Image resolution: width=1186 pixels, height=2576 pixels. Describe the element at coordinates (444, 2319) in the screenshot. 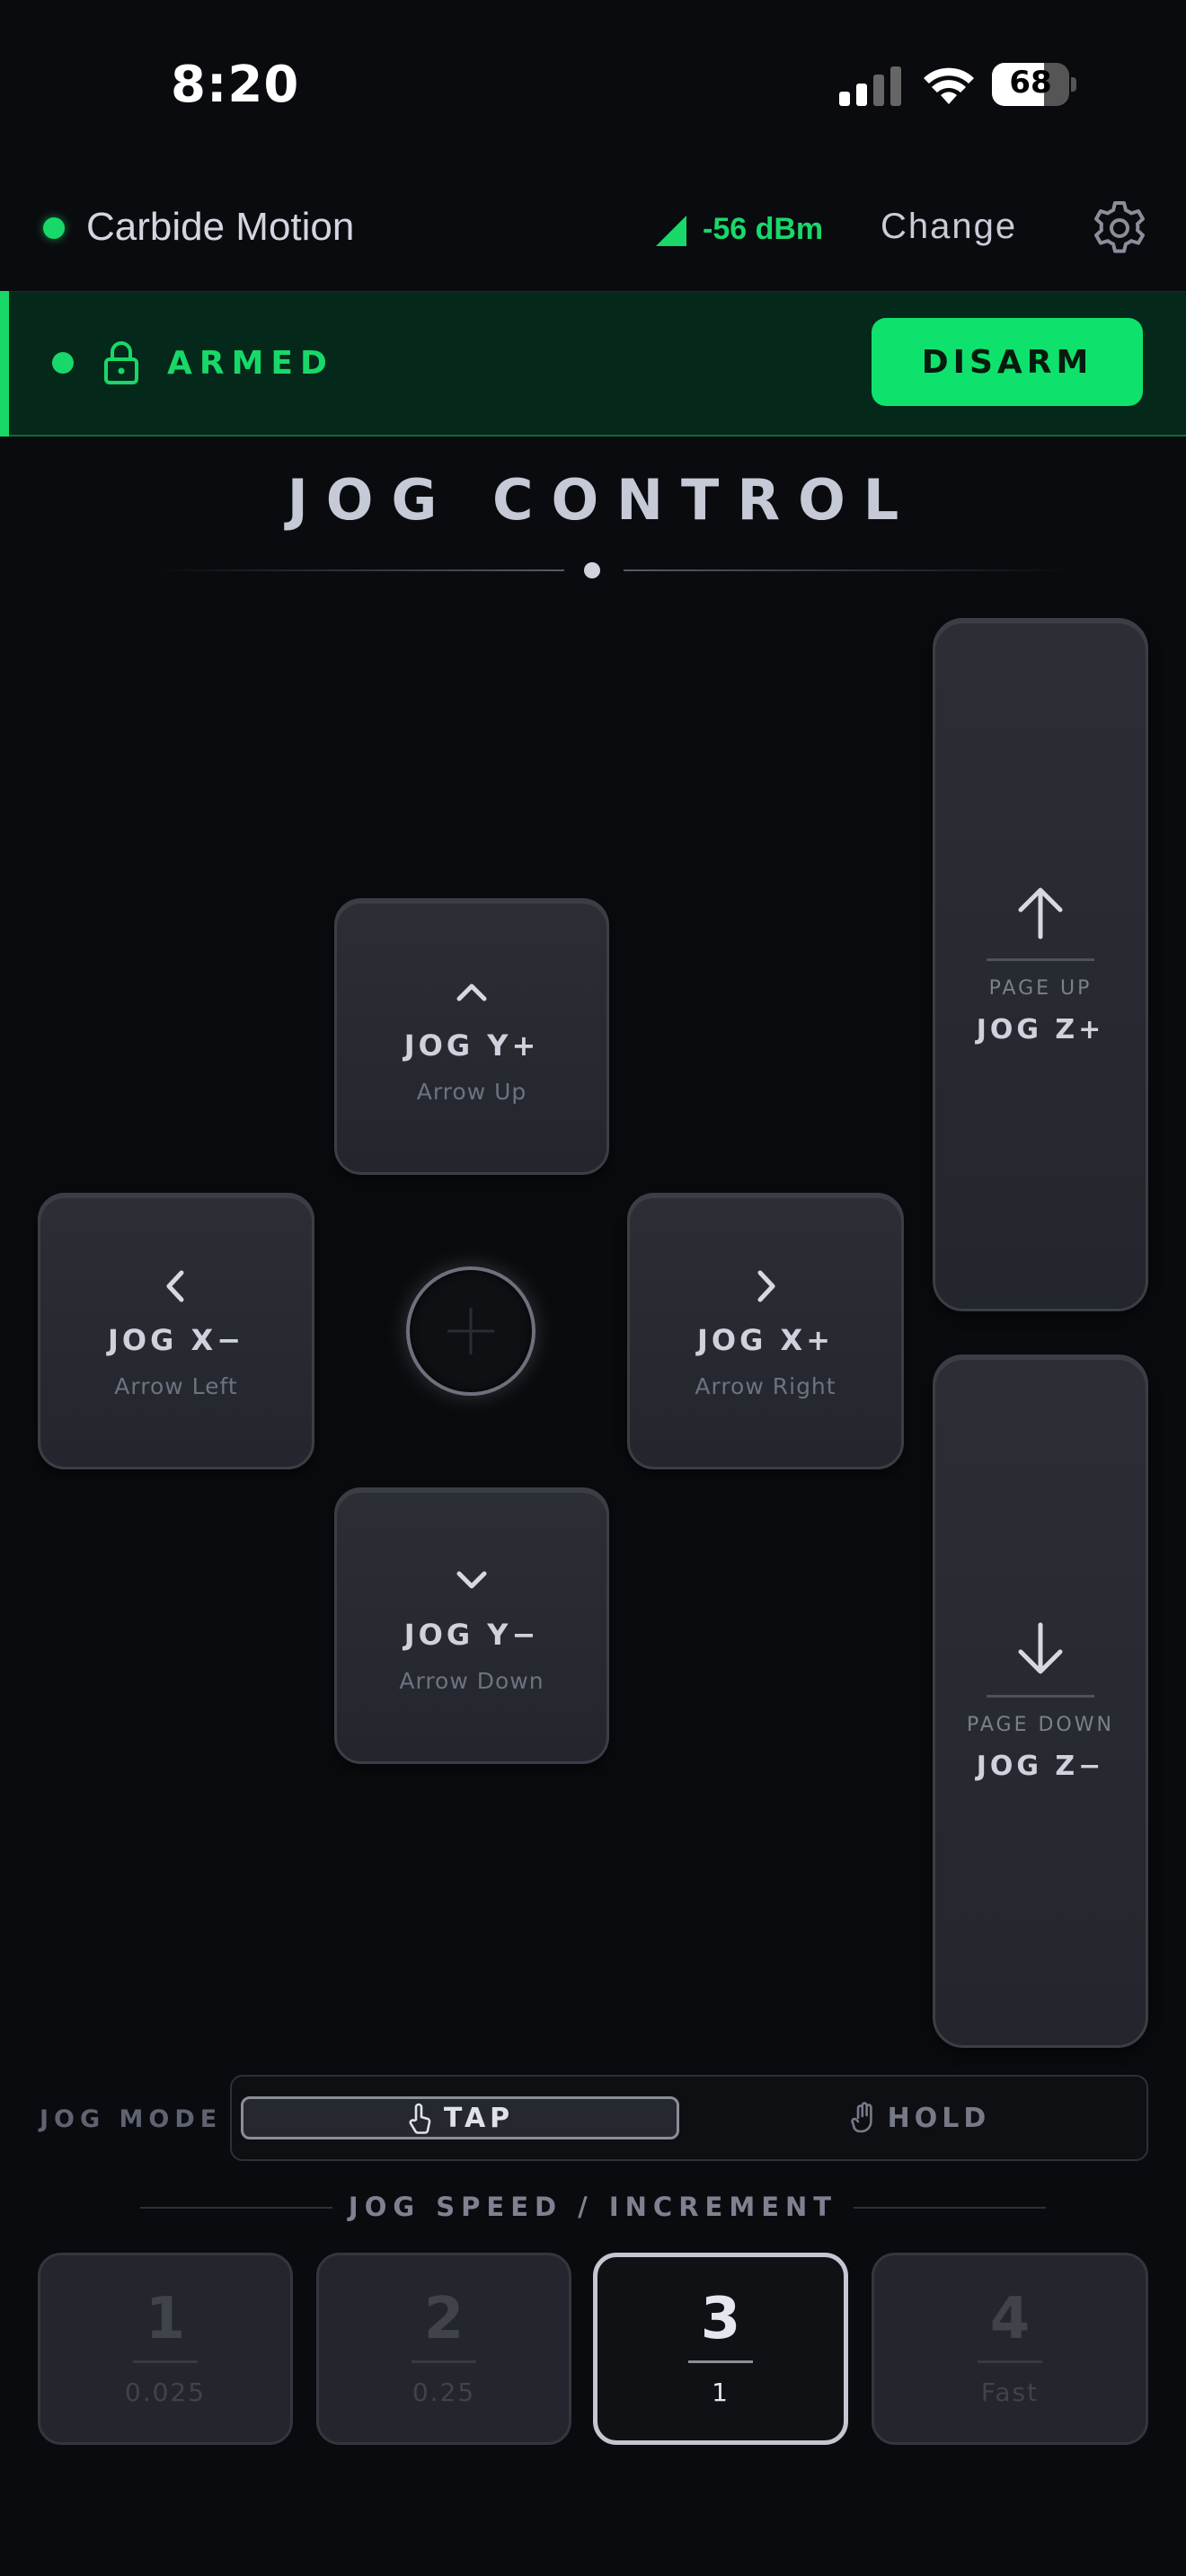

I see `speed-option-number: 2` at that location.